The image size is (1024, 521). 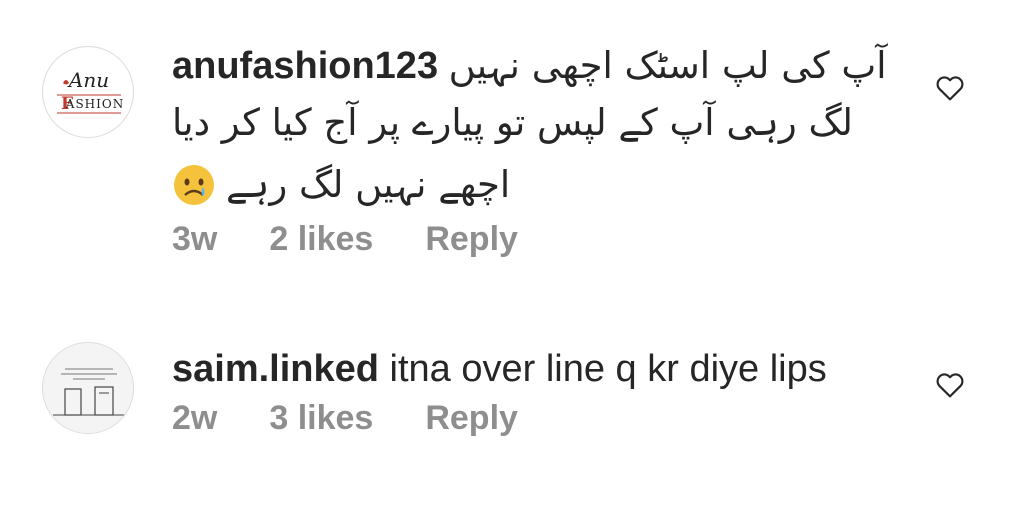 I want to click on comment-line: anufashion123 آپ کی لپ اسٹک اچھی نہیں, so click(x=543, y=66).